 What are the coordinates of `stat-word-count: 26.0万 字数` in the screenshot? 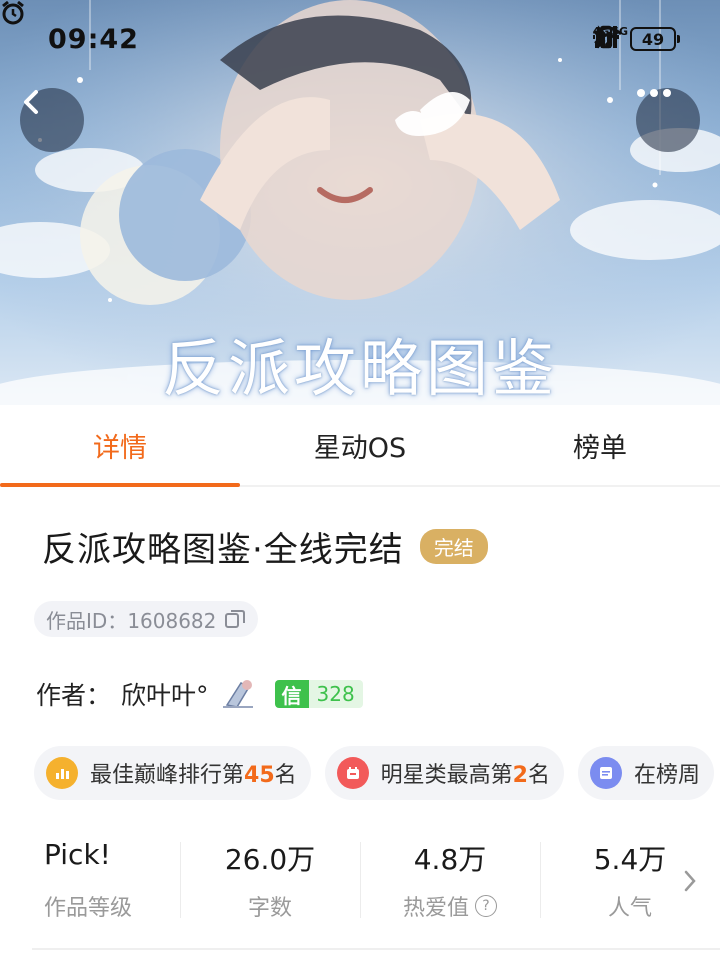 It's located at (270, 880).